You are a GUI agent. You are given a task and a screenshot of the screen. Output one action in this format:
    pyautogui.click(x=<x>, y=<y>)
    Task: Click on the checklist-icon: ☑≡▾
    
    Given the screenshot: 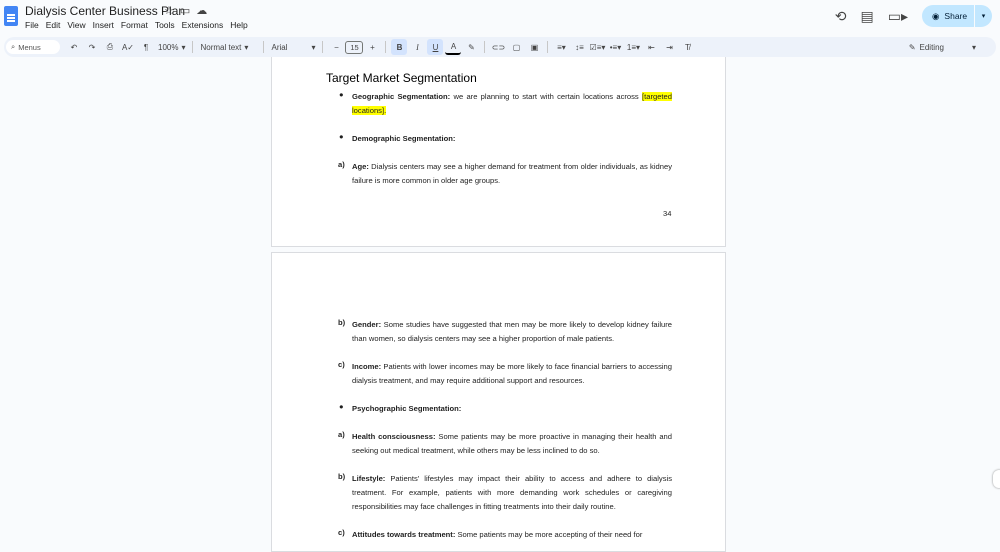 What is the action you would take?
    pyautogui.click(x=597, y=47)
    